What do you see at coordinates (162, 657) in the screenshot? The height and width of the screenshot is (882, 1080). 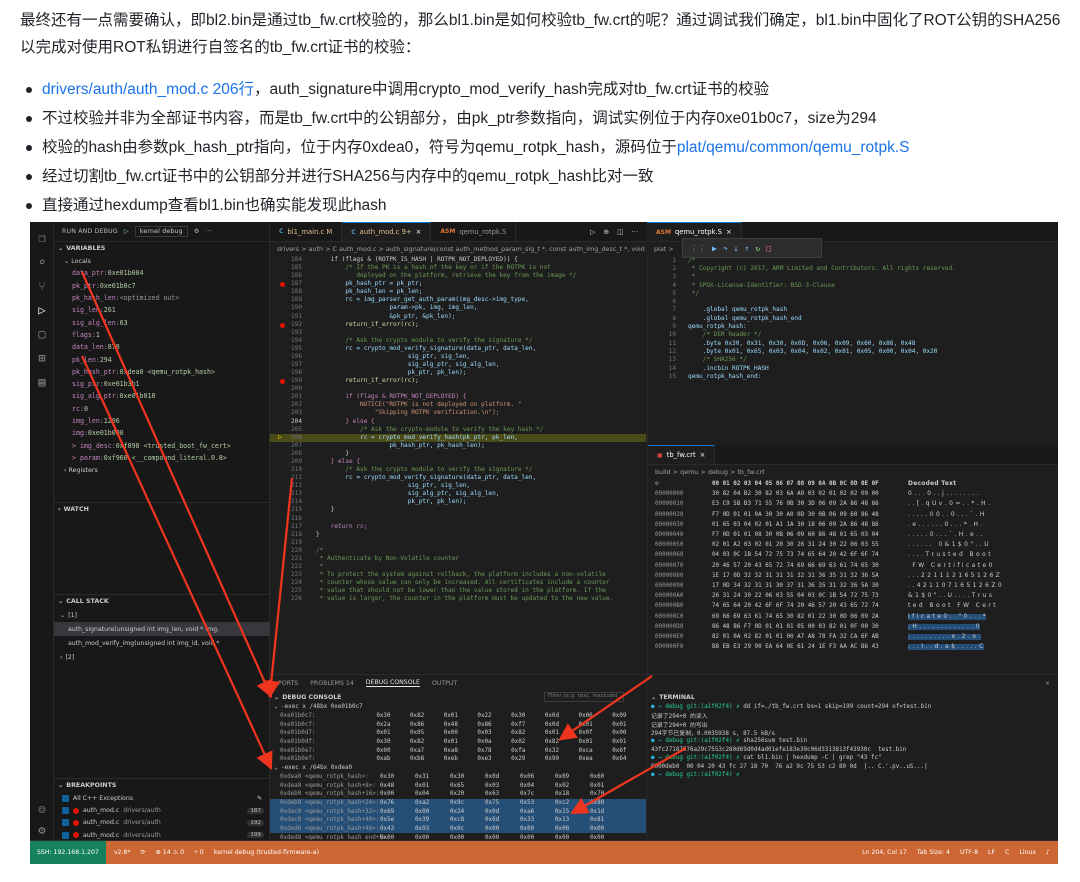 I see `thread-2: › [2]` at bounding box center [162, 657].